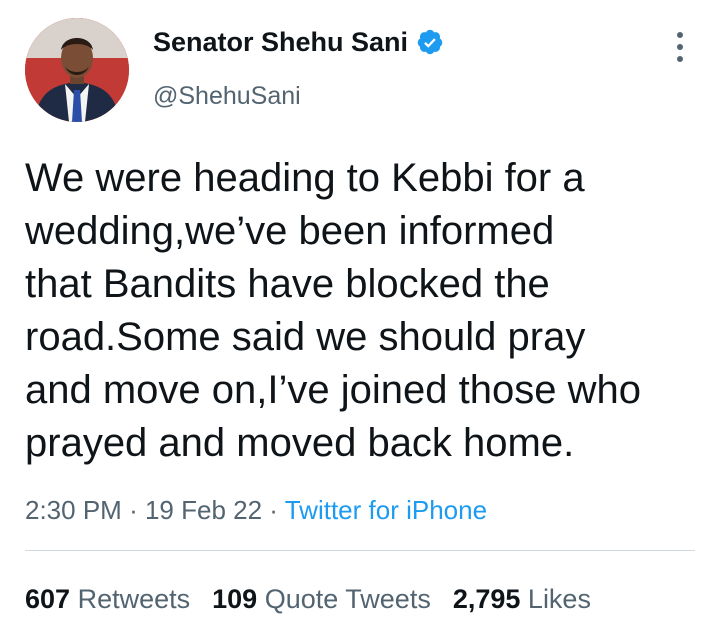  What do you see at coordinates (73, 510) in the screenshot?
I see `tweet-time: 2:30 PM` at bounding box center [73, 510].